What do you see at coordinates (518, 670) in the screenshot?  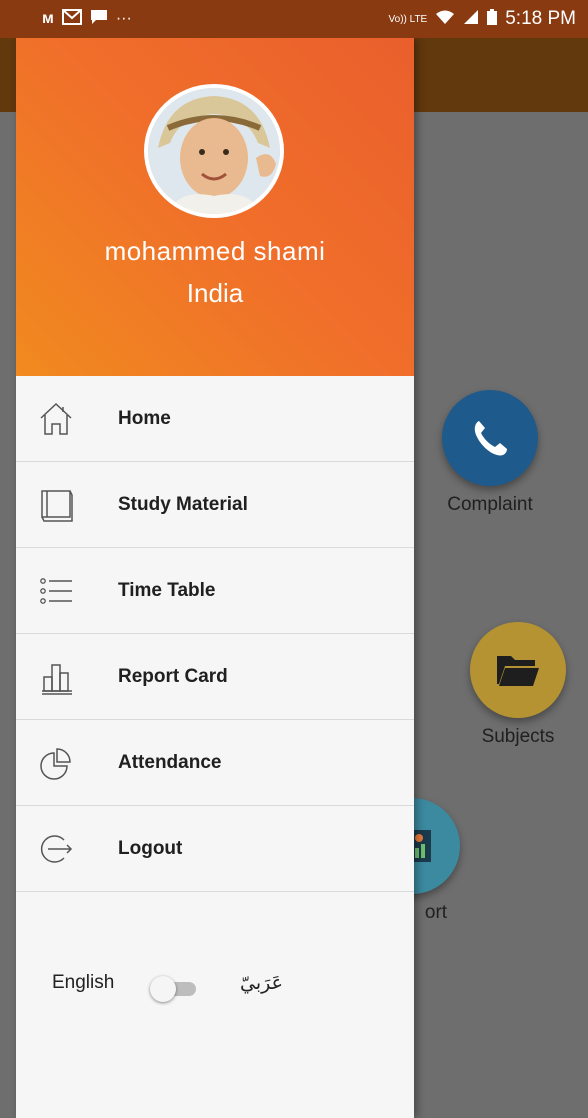 I see `folder-icon` at bounding box center [518, 670].